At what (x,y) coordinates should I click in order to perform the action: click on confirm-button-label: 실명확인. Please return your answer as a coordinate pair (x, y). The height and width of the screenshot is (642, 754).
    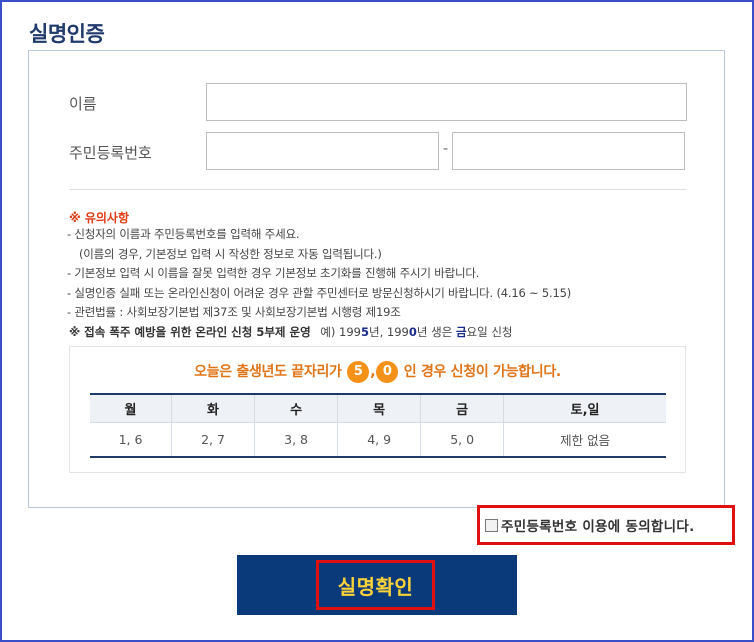
    Looking at the image, I should click on (375, 585).